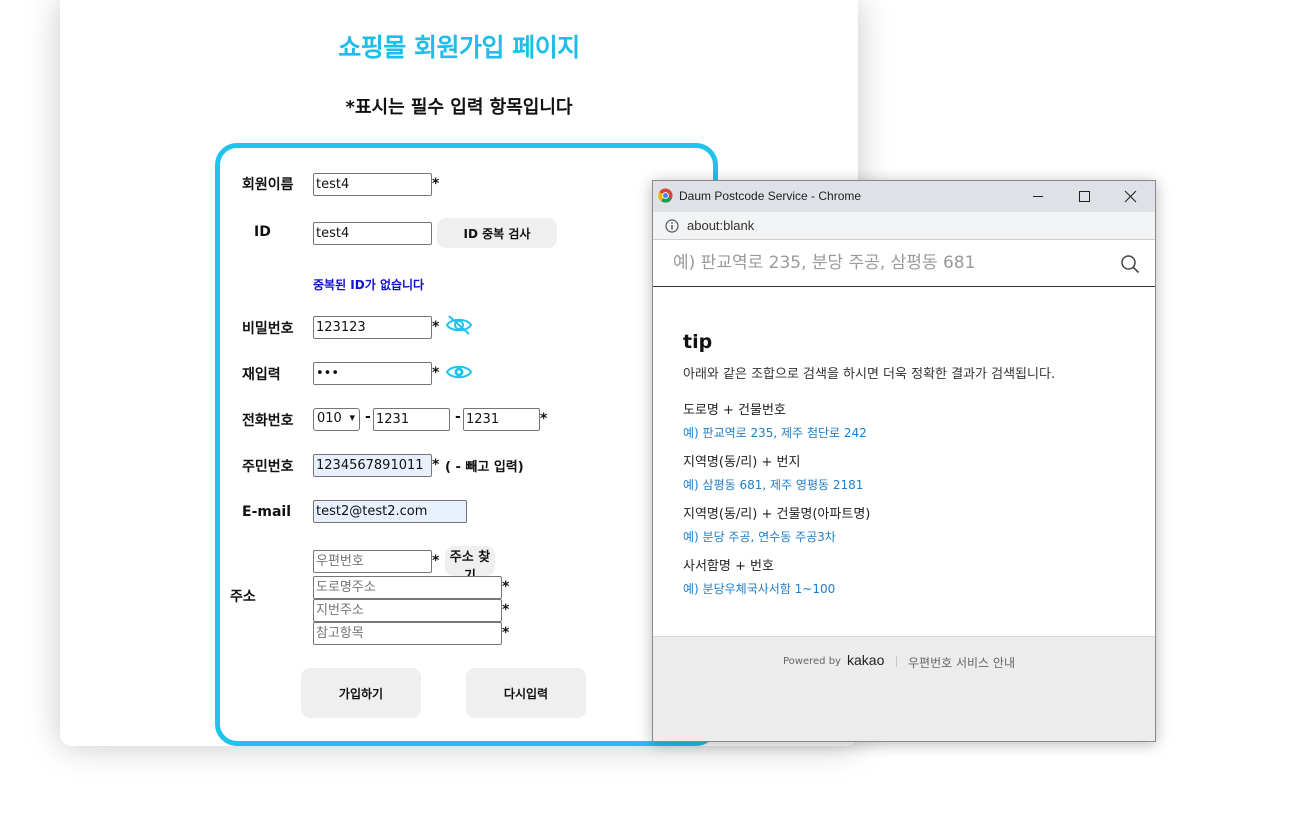 The width and height of the screenshot is (1315, 819). What do you see at coordinates (369, 285) in the screenshot?
I see `id-check-message: 중복된 ID가 없습니다` at bounding box center [369, 285].